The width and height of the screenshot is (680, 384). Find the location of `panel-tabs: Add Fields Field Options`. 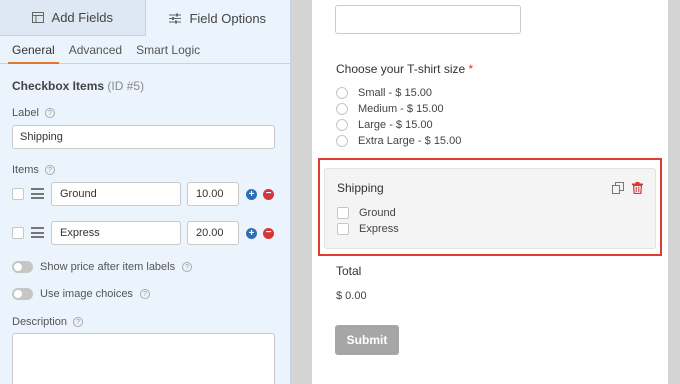

panel-tabs: Add Fields Field Options is located at coordinates (145, 18).